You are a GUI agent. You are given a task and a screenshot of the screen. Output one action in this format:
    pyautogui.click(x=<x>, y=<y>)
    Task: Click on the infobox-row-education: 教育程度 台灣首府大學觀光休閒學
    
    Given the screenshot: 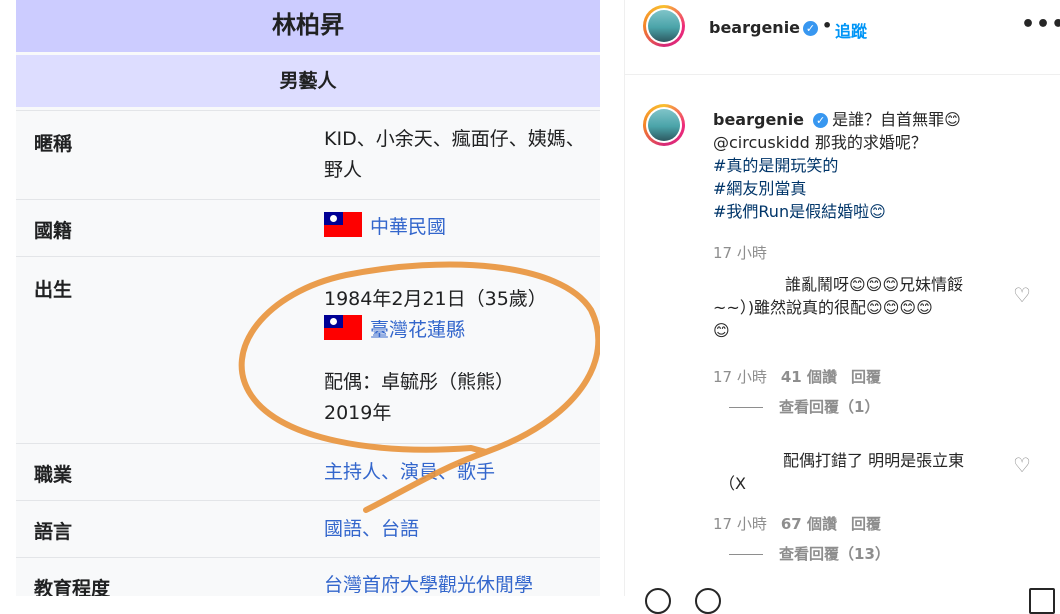 What is the action you would take?
    pyautogui.click(x=308, y=576)
    